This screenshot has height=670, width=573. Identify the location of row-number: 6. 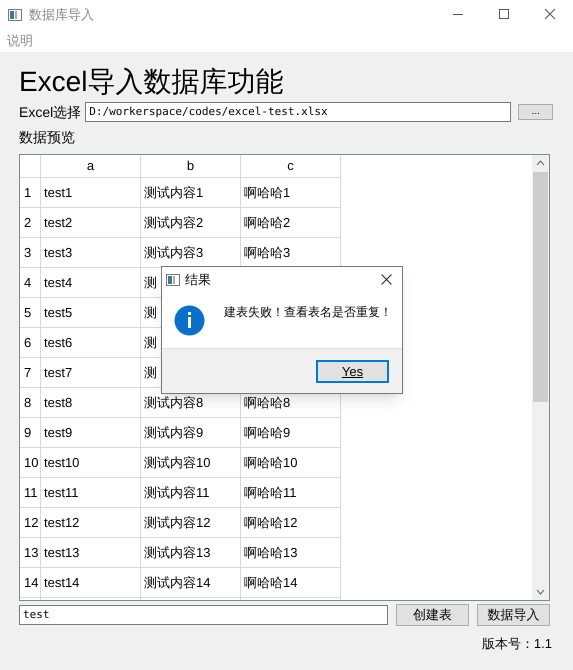
(30, 343).